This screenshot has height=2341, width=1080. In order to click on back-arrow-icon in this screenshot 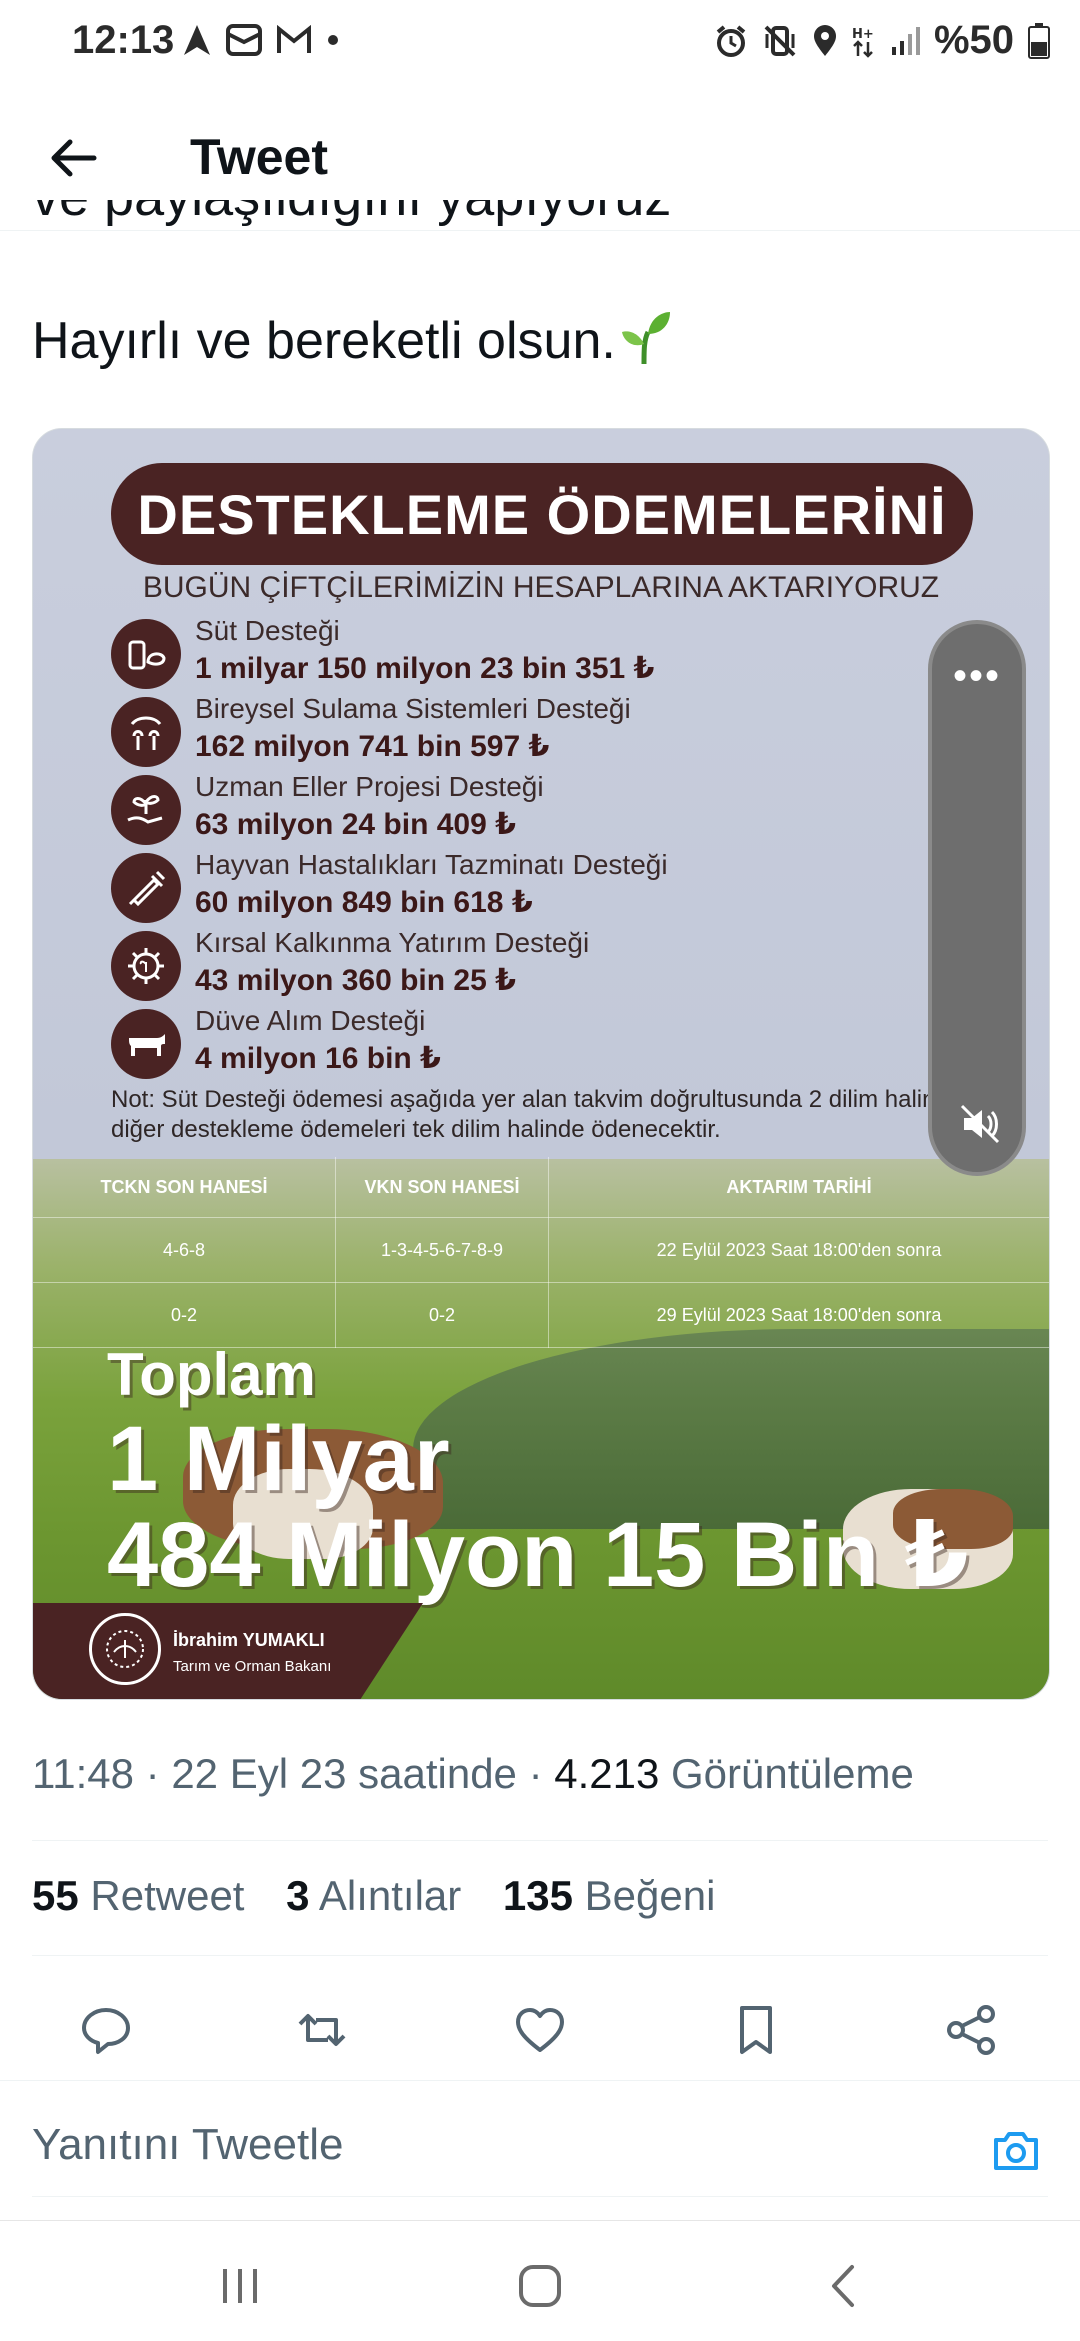, I will do `click(74, 158)`.